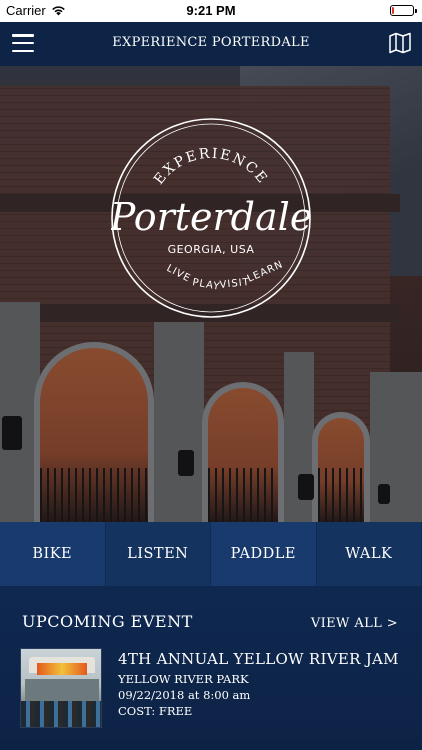 The image size is (422, 750). Describe the element at coordinates (354, 623) in the screenshot. I see `view-all-link: VIEW ALL >` at that location.